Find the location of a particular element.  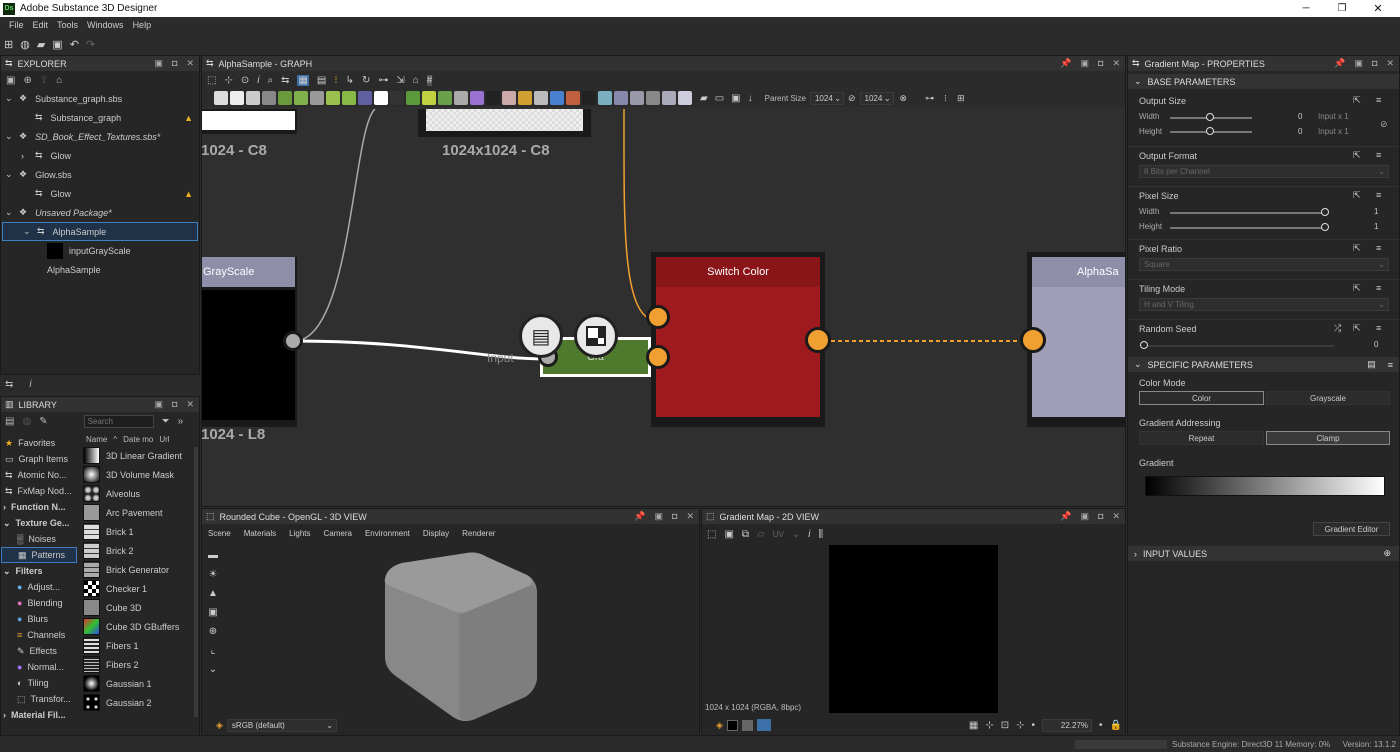

library-add-icon: ▤ is located at coordinates (9, 421).